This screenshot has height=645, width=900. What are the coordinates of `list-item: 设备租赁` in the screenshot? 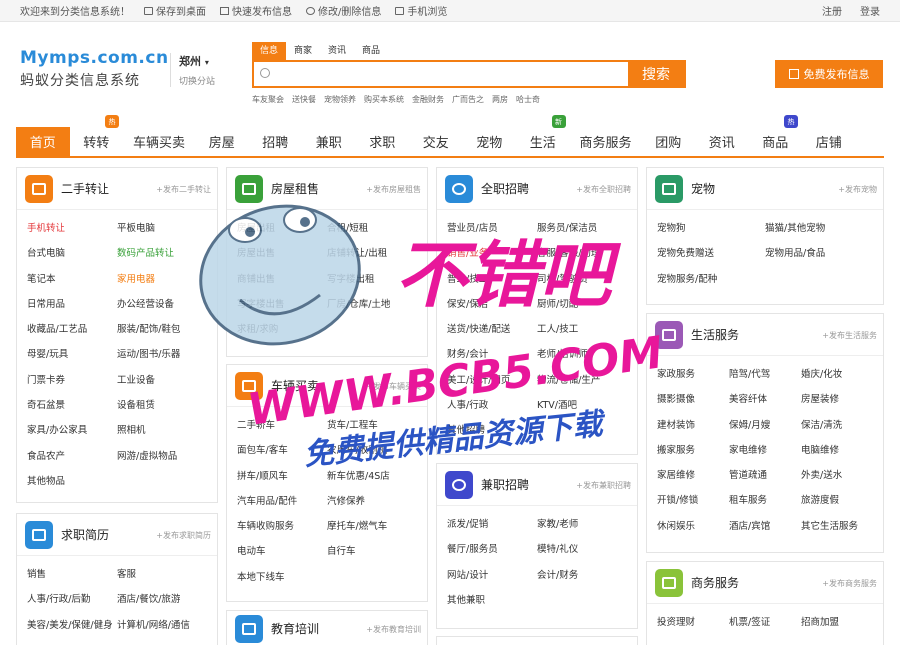 It's located at (162, 405).